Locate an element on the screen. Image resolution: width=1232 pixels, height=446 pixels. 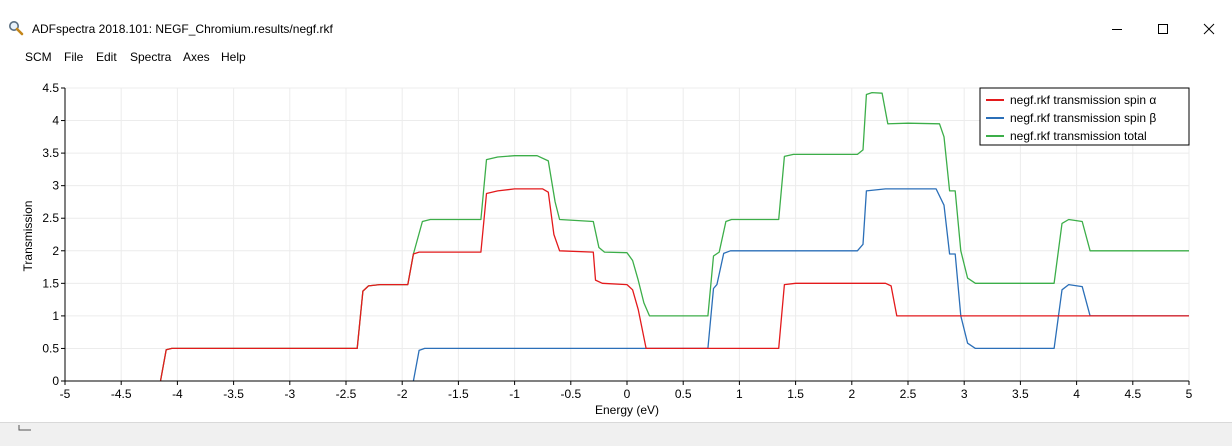
y-tick-label: 4.5 is located at coordinates (50, 88).